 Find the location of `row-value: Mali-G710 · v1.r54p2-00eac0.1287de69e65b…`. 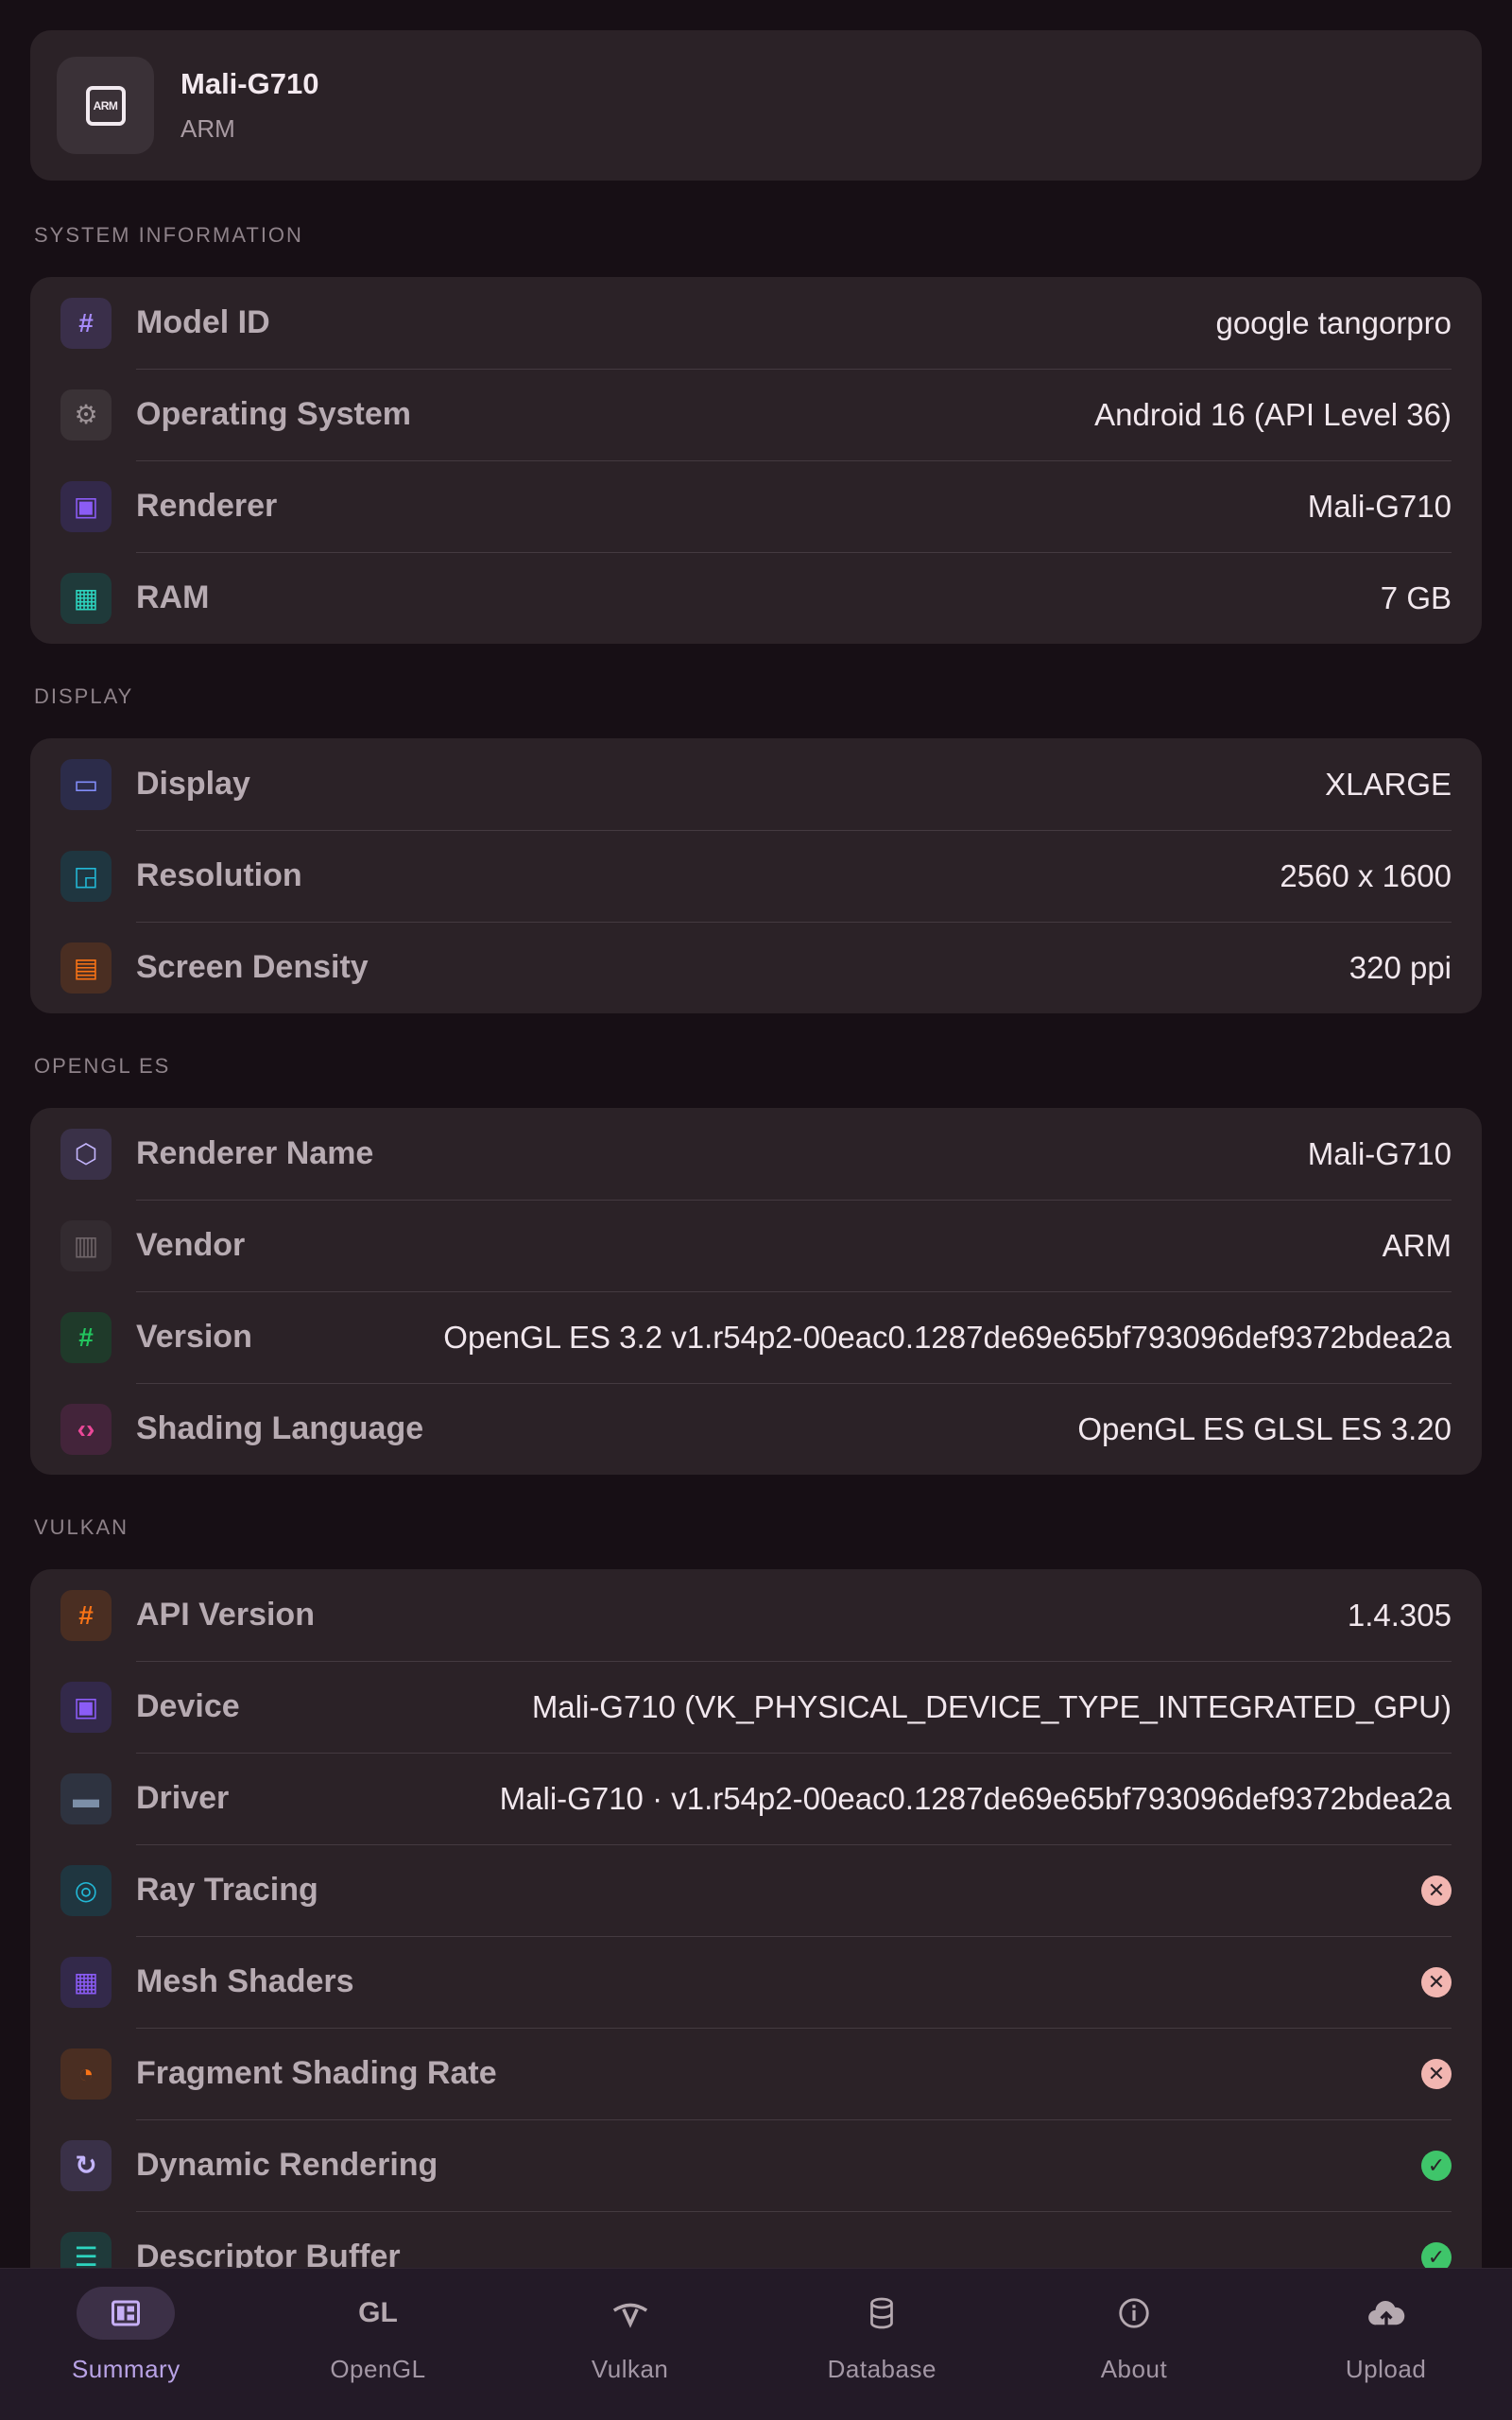

row-value: Mali-G710 · v1.r54p2-00eac0.1287de69e65b… is located at coordinates (975, 1798).